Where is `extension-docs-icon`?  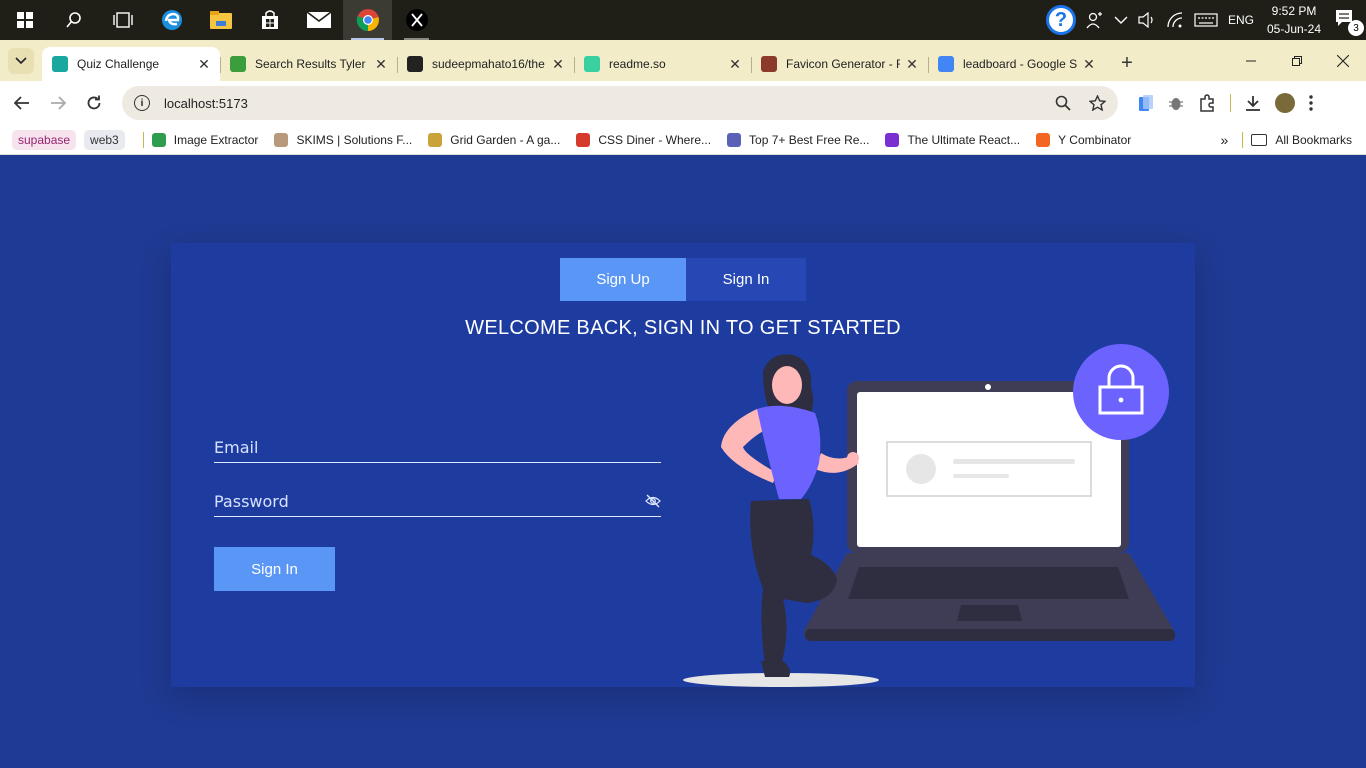
extension-docs-icon is located at coordinates (1146, 103).